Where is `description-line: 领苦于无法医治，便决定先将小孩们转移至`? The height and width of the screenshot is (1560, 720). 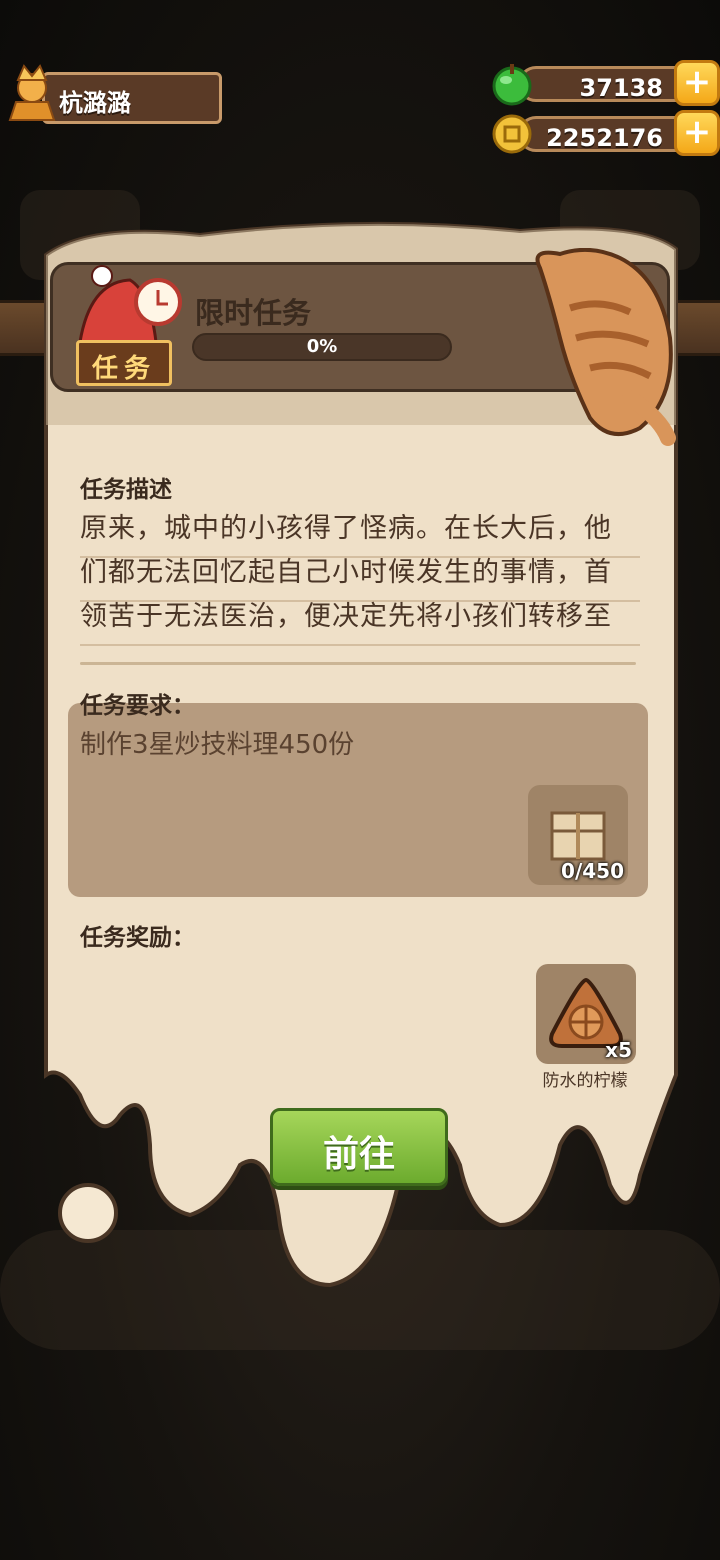 description-line: 领苦于无法医治，便决定先将小孩们转移至 is located at coordinates (360, 620).